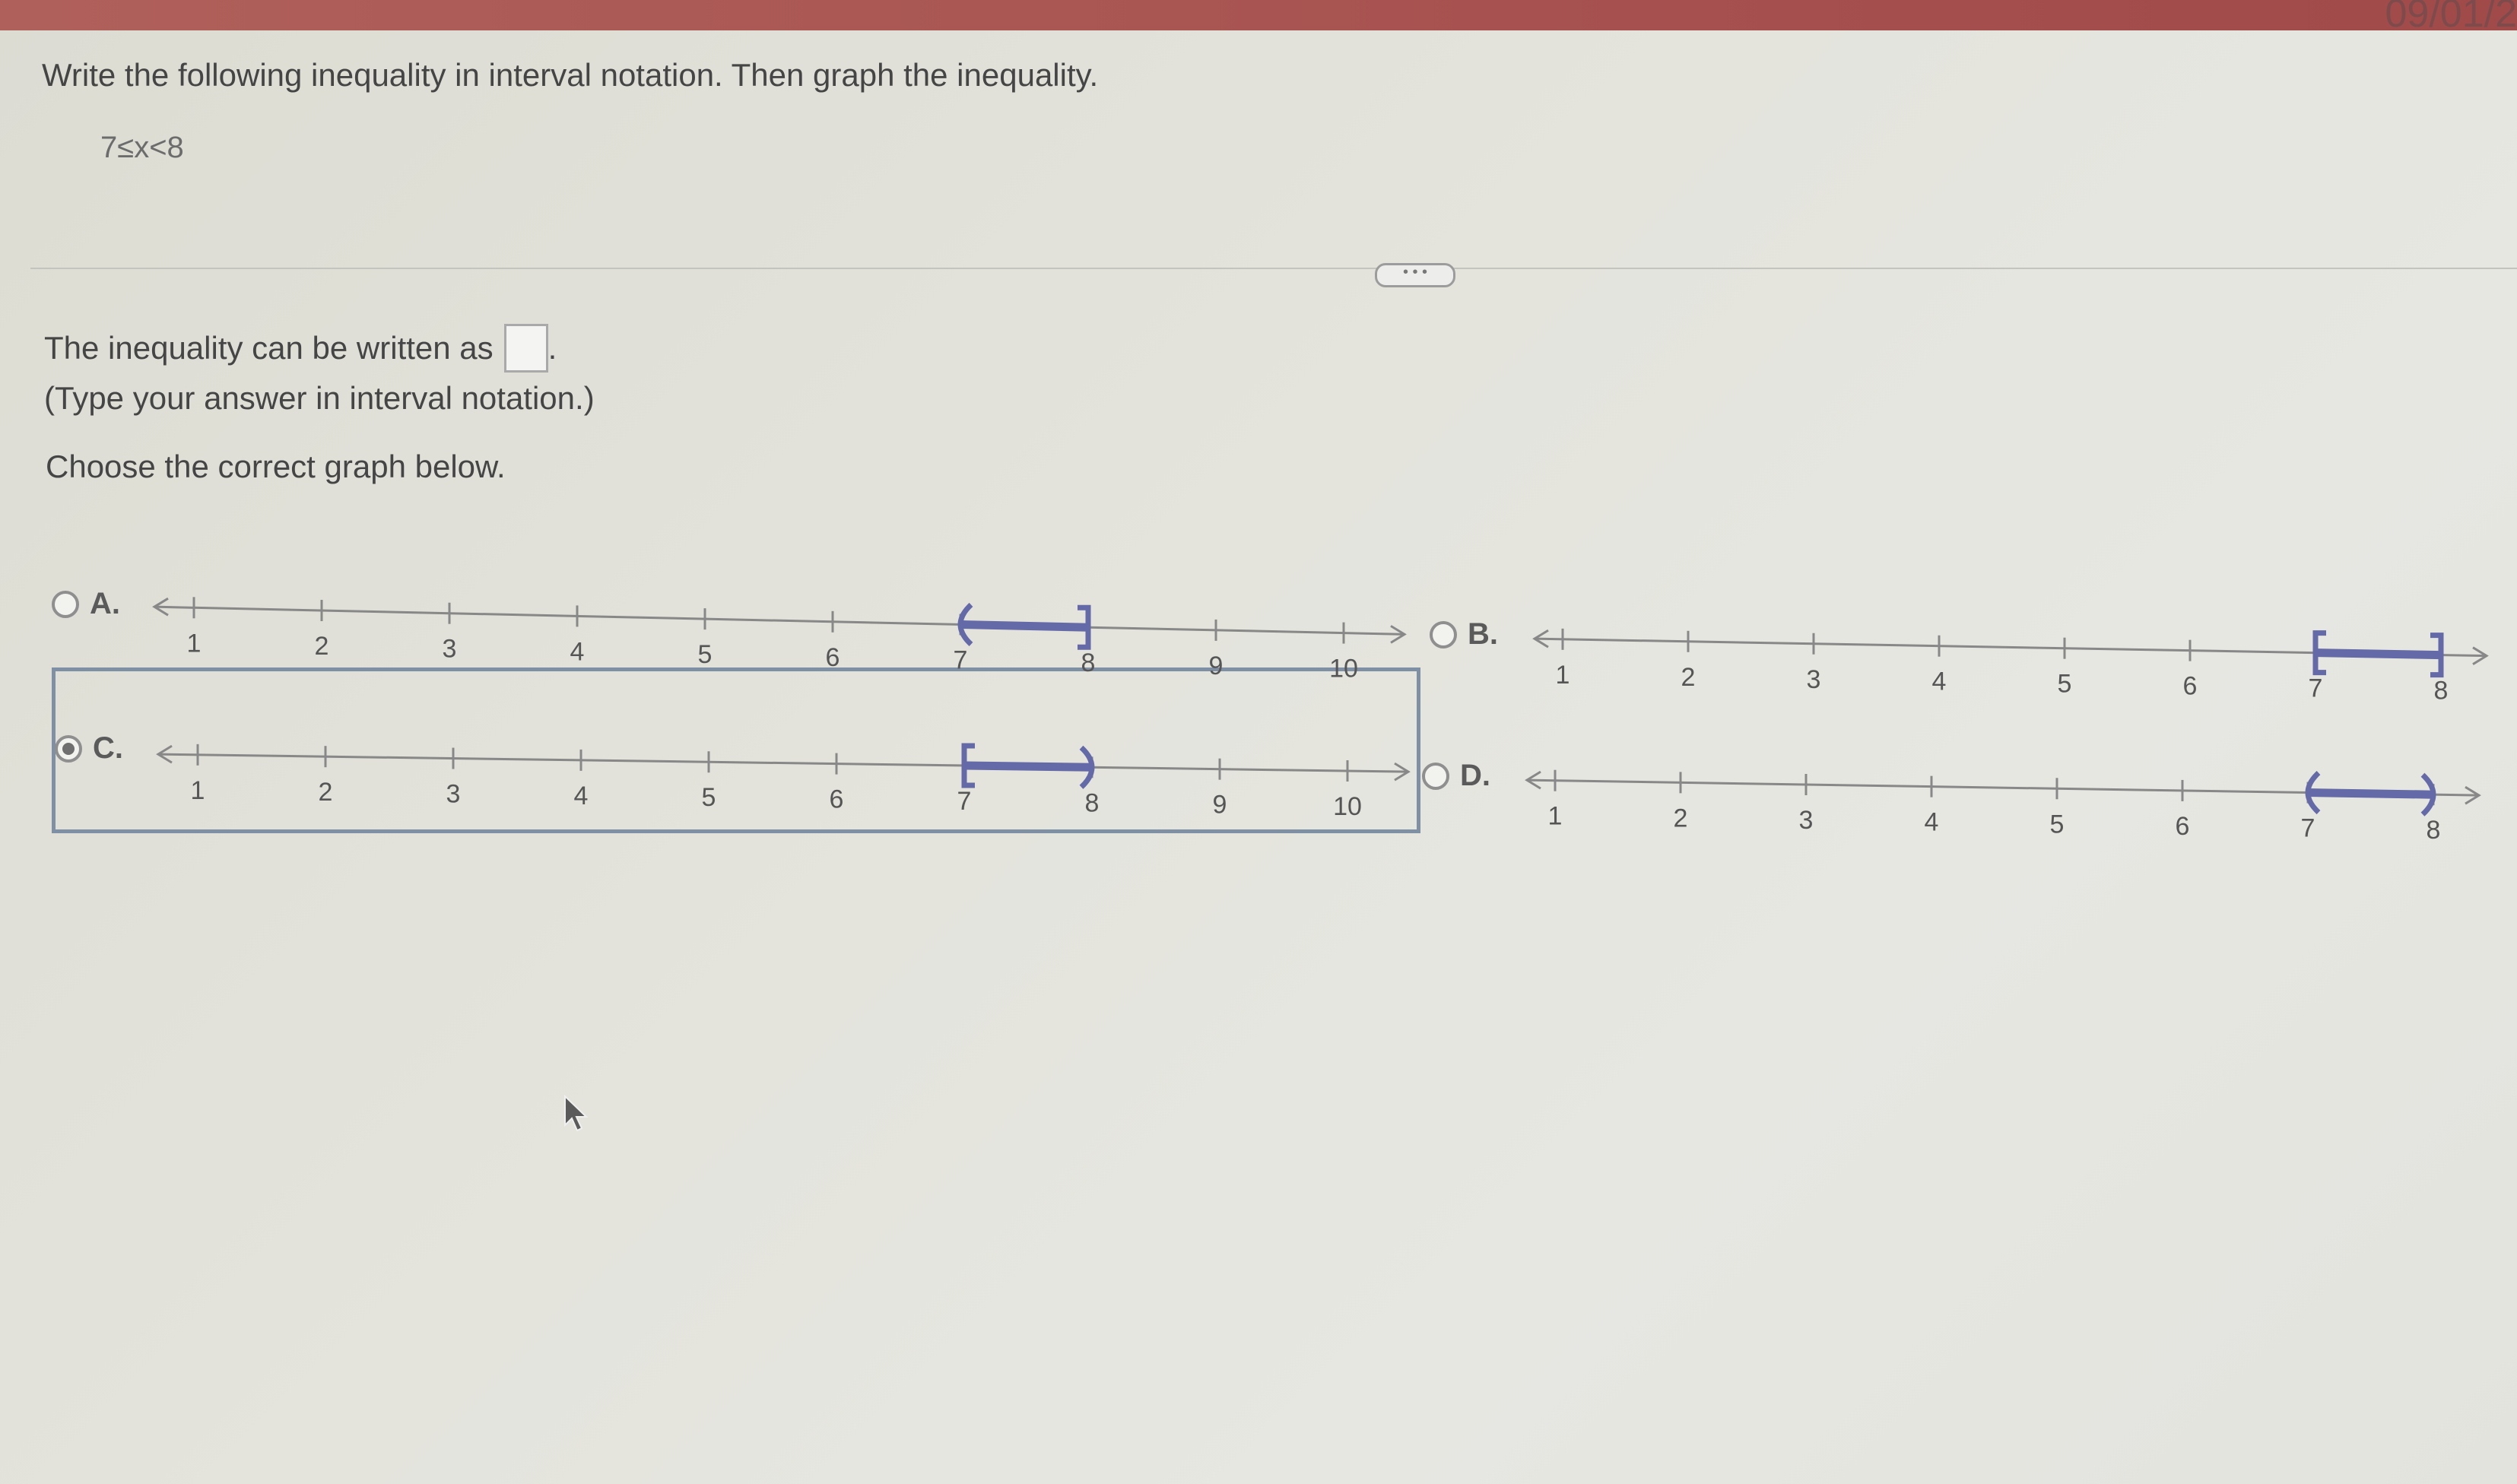 Image resolution: width=2517 pixels, height=1484 pixels. I want to click on inequality-expression: 7≤x<8, so click(142, 147).